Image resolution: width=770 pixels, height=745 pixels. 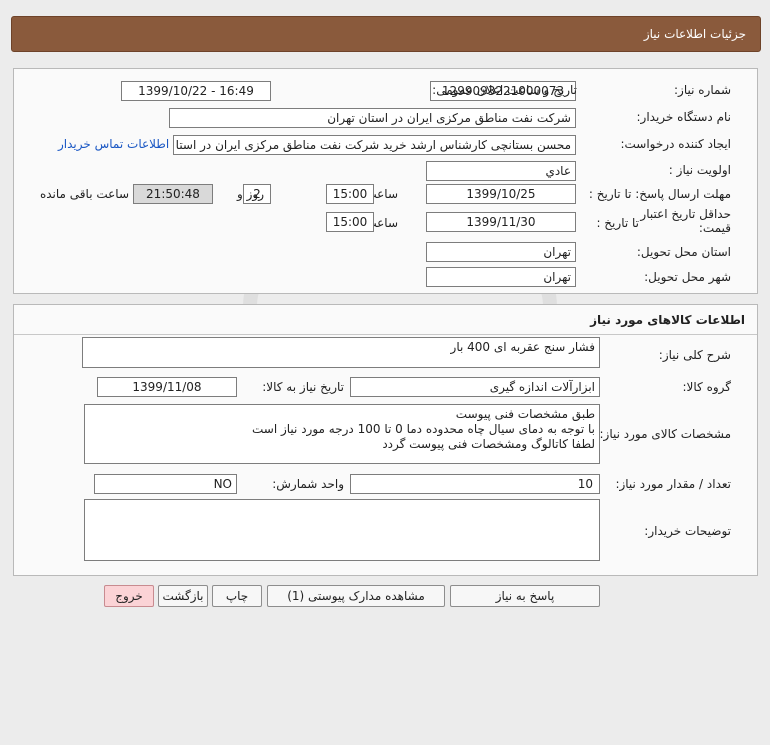 I want to click on section-divider, so click(x=385, y=334).